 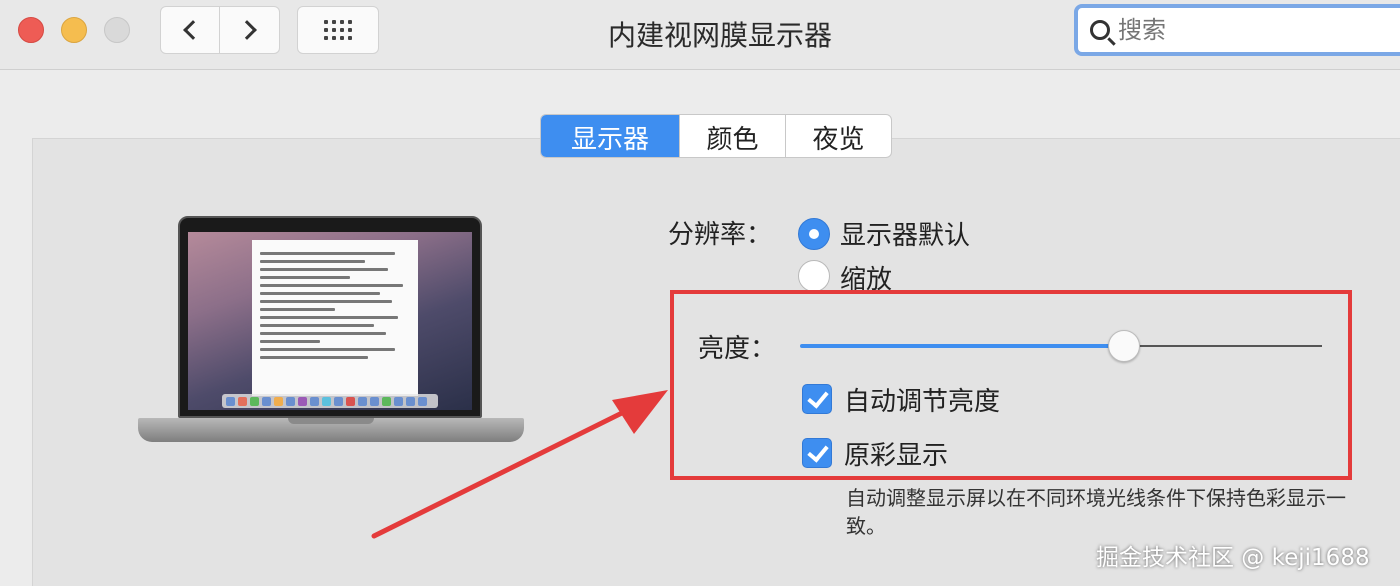 I want to click on tab-color: 颜色, so click(x=732, y=136).